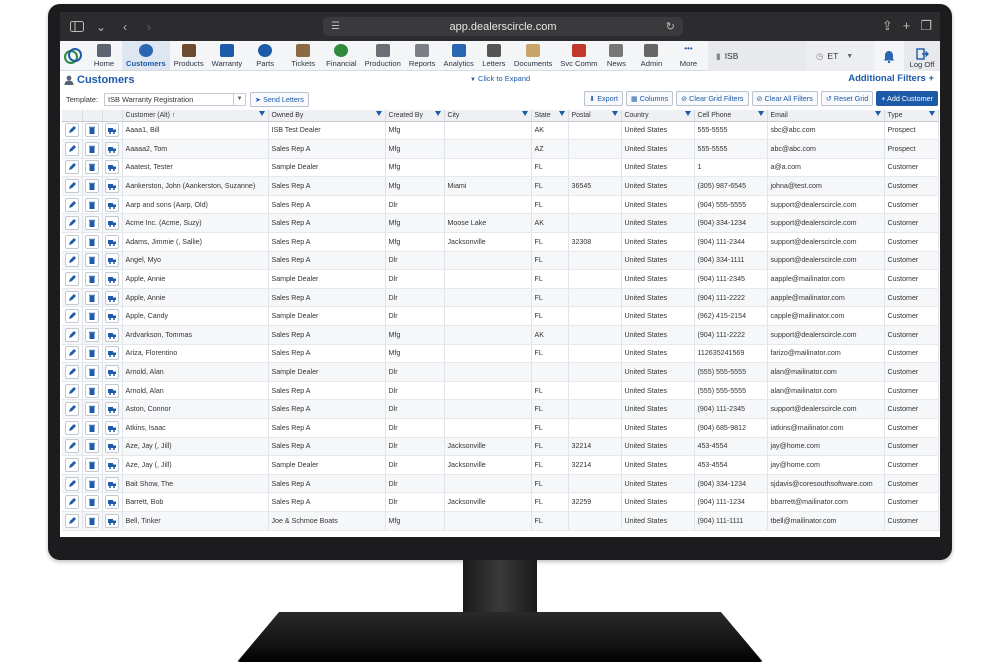 The image size is (1000, 667). I want to click on reset-grid-button: ↺ Reset Grid, so click(847, 98).